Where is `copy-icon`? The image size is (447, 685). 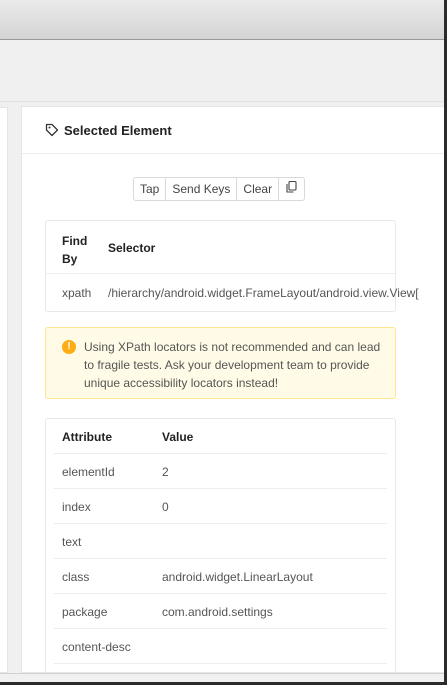
copy-icon is located at coordinates (291, 189).